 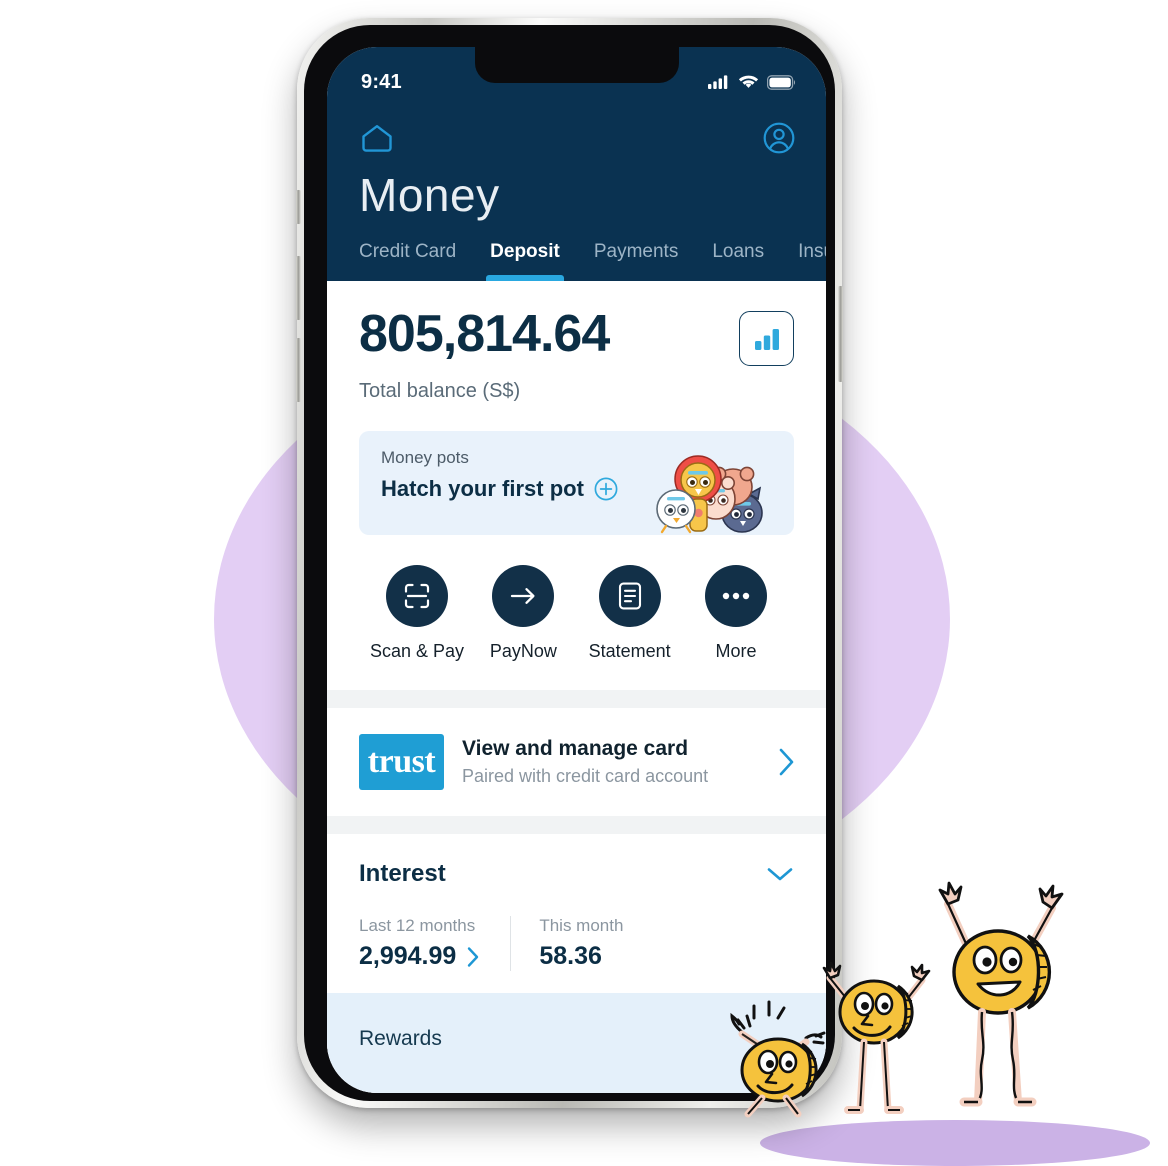 I want to click on mute-switch, so click(x=298, y=207).